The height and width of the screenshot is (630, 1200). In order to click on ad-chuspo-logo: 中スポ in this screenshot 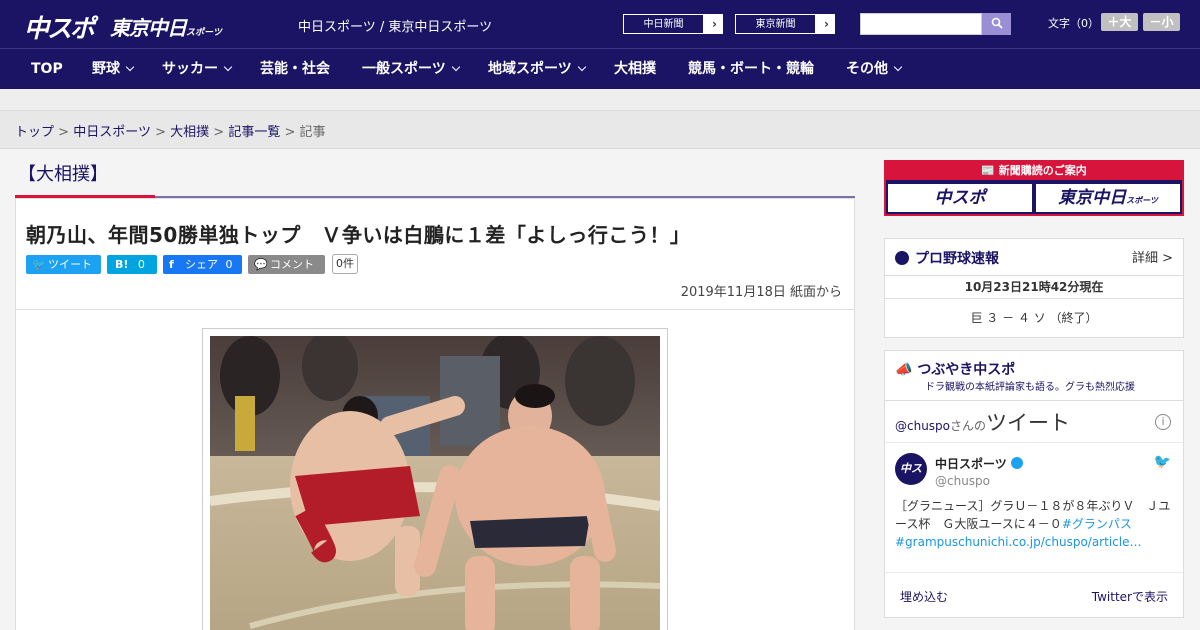, I will do `click(960, 198)`.